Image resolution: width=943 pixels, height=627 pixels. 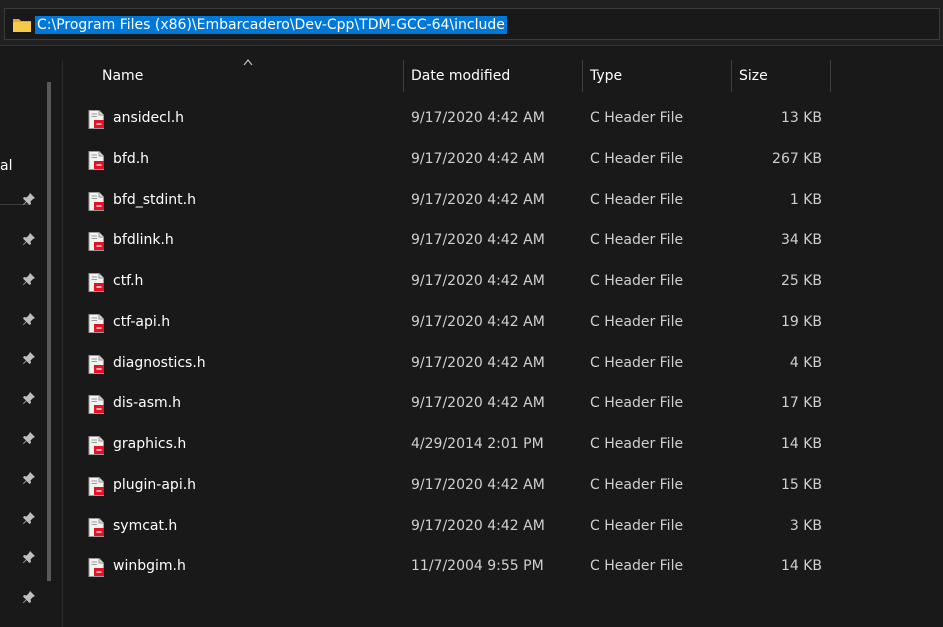 I want to click on file-name: plugin-api.h, so click(x=155, y=484).